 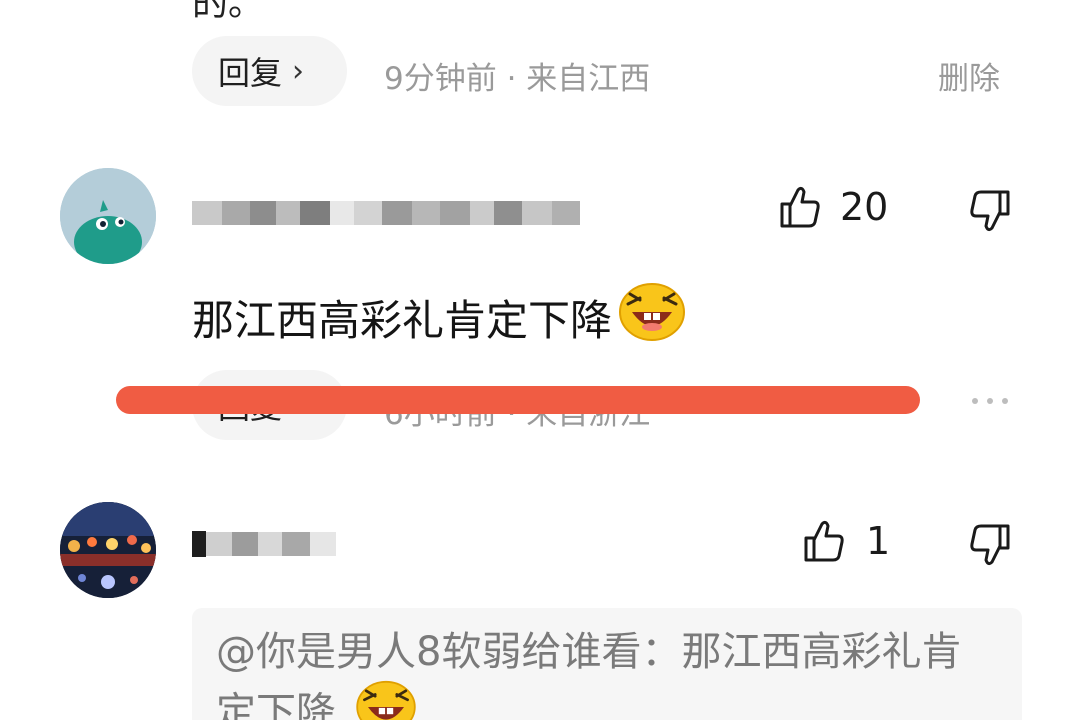 What do you see at coordinates (228, 12) in the screenshot?
I see `clipped-comment-text: 的。` at bounding box center [228, 12].